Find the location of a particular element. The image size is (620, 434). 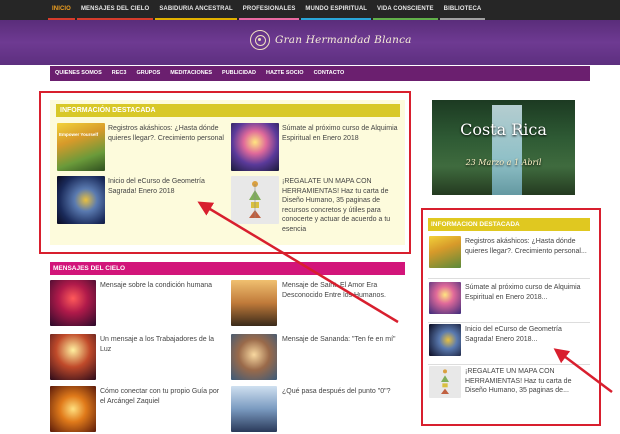

top-nav-inicio: INICIO is located at coordinates (61, 10).